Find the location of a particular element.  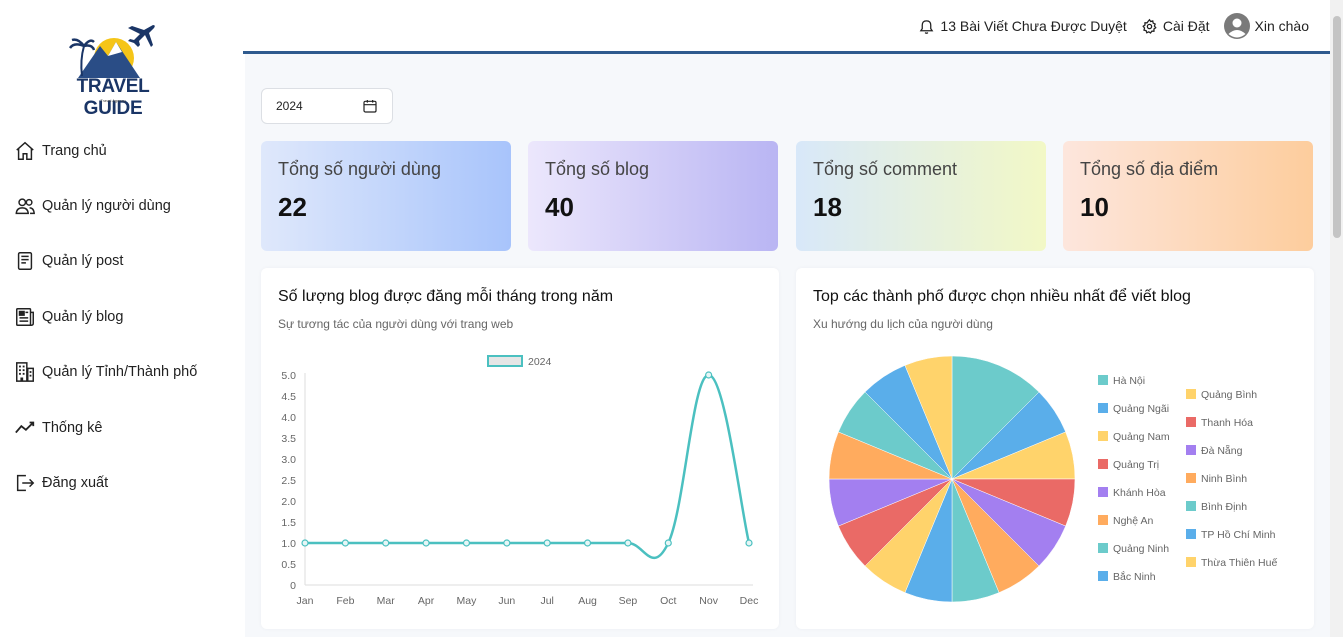

legend-label: TP Hồ Chí Minh is located at coordinates (1238, 535).